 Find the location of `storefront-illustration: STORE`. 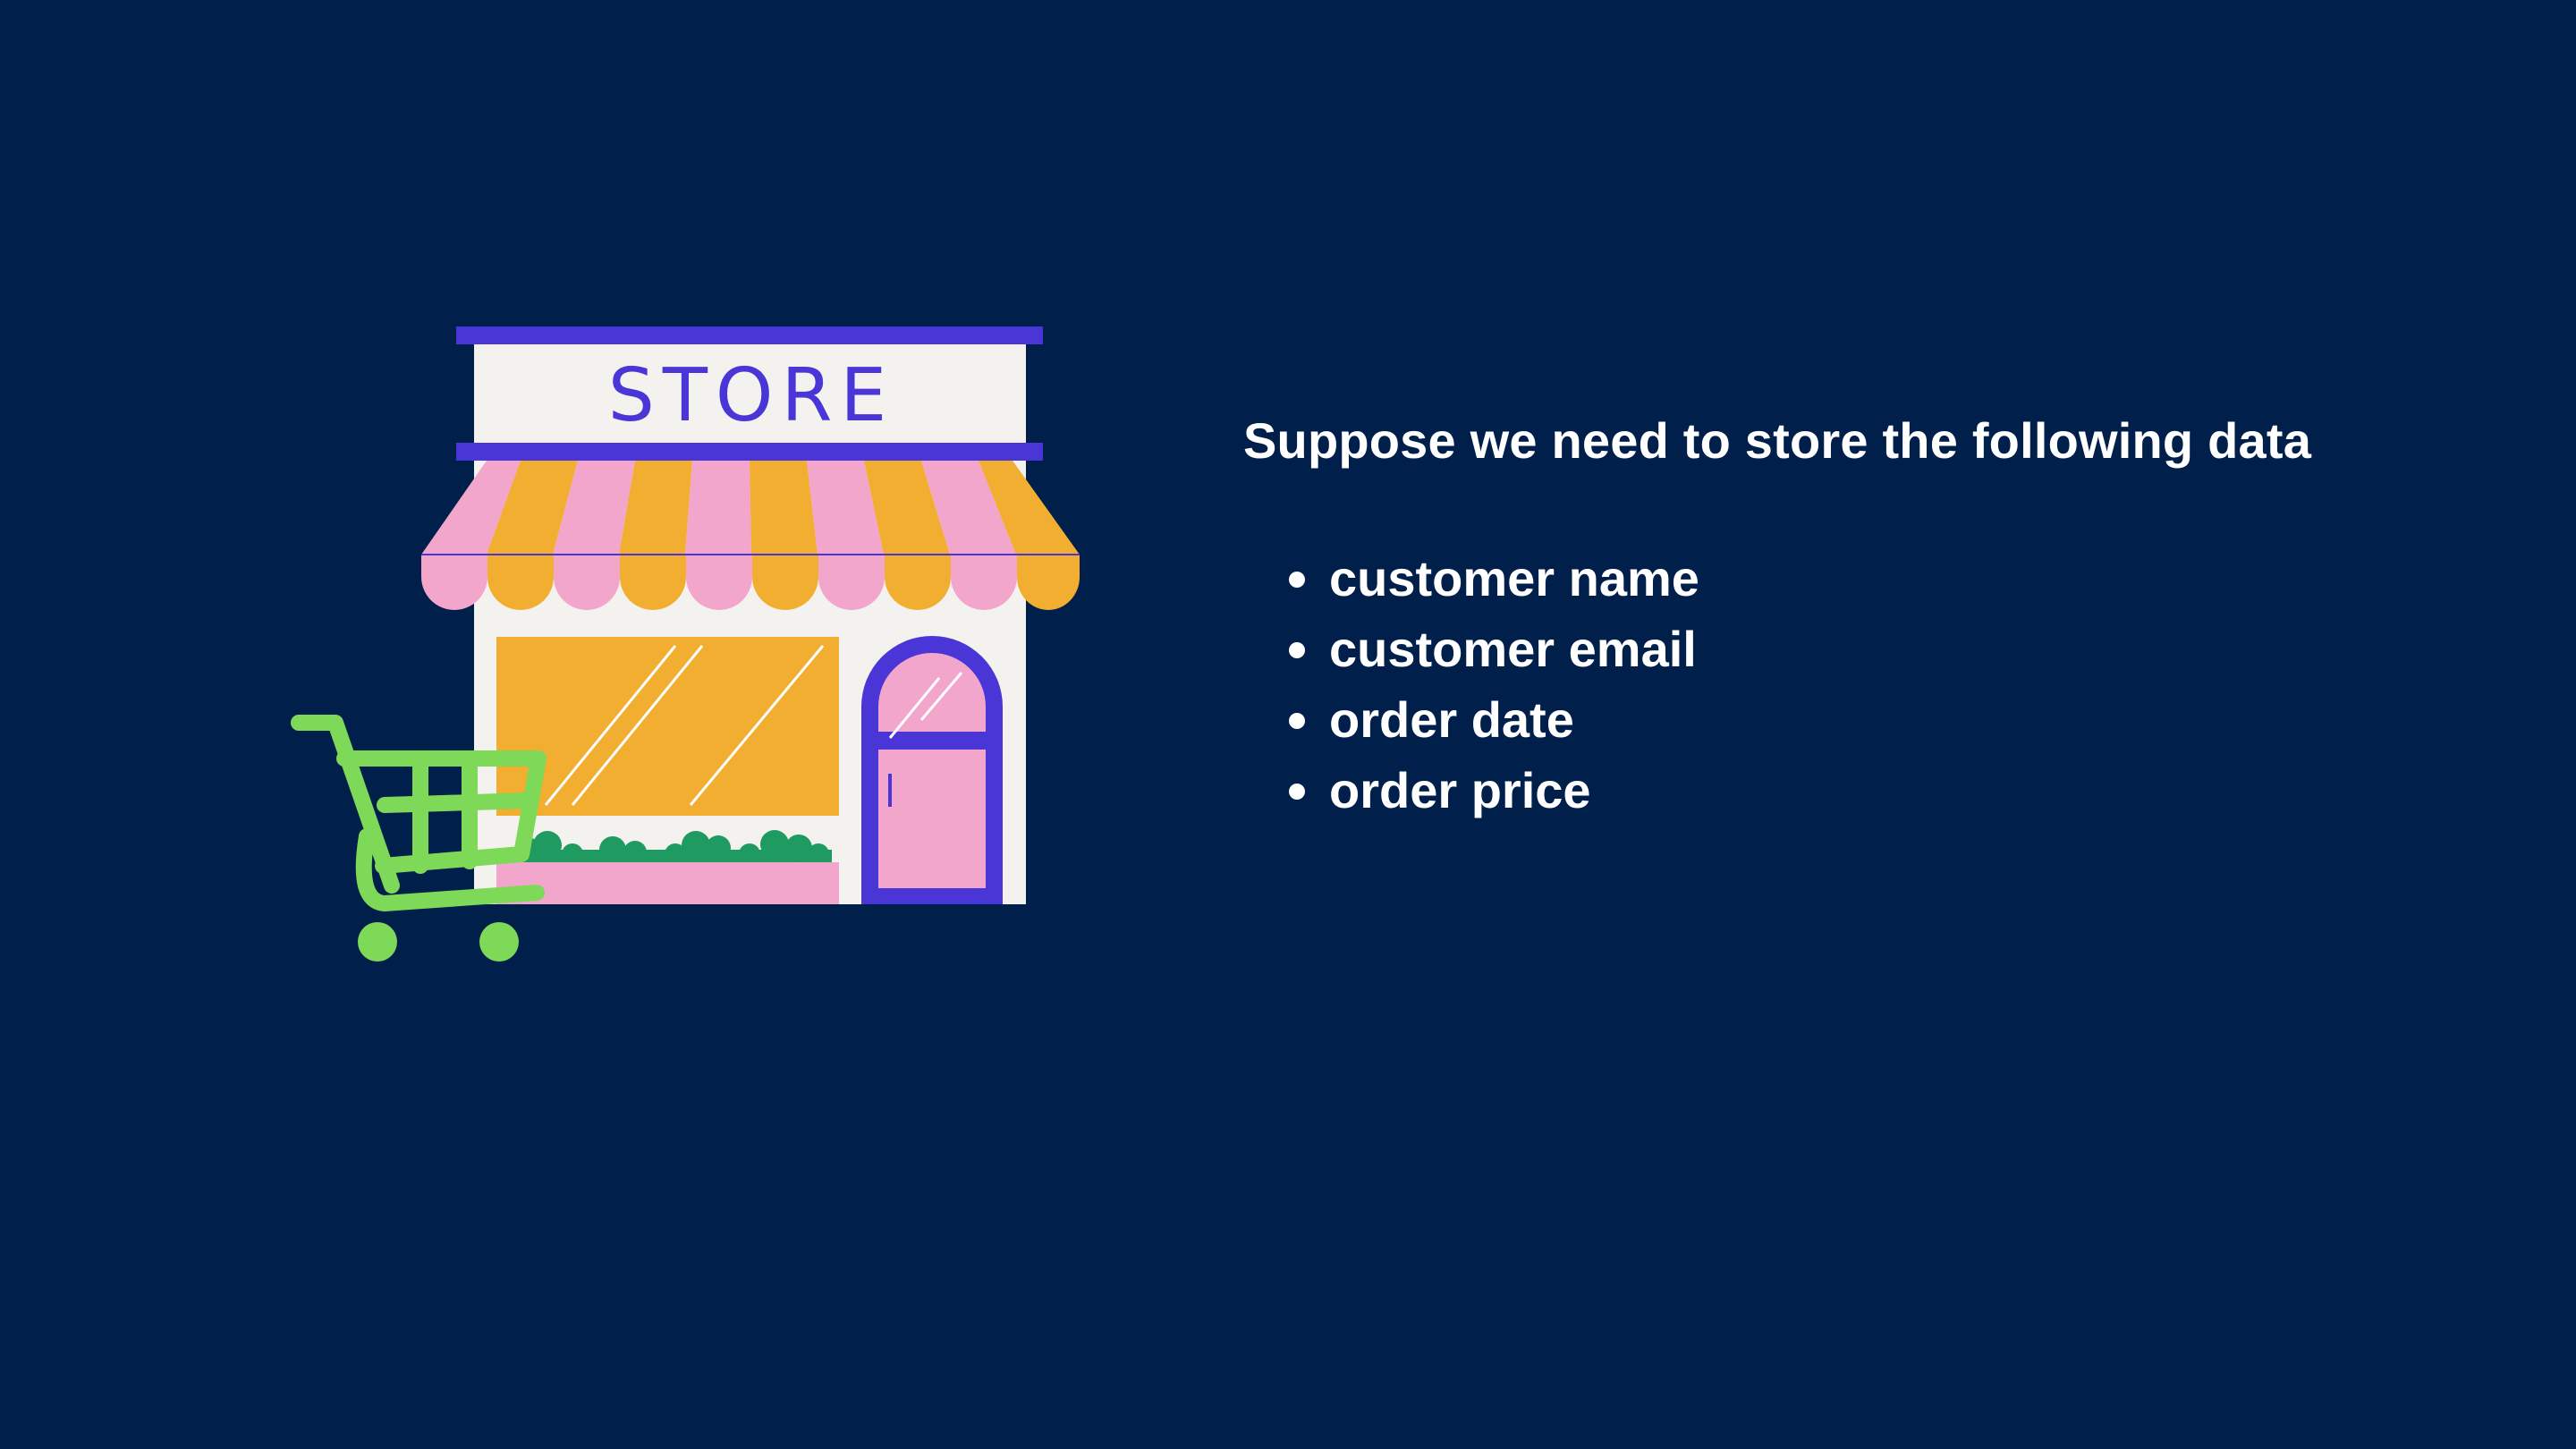

storefront-illustration: STORE is located at coordinates (685, 644).